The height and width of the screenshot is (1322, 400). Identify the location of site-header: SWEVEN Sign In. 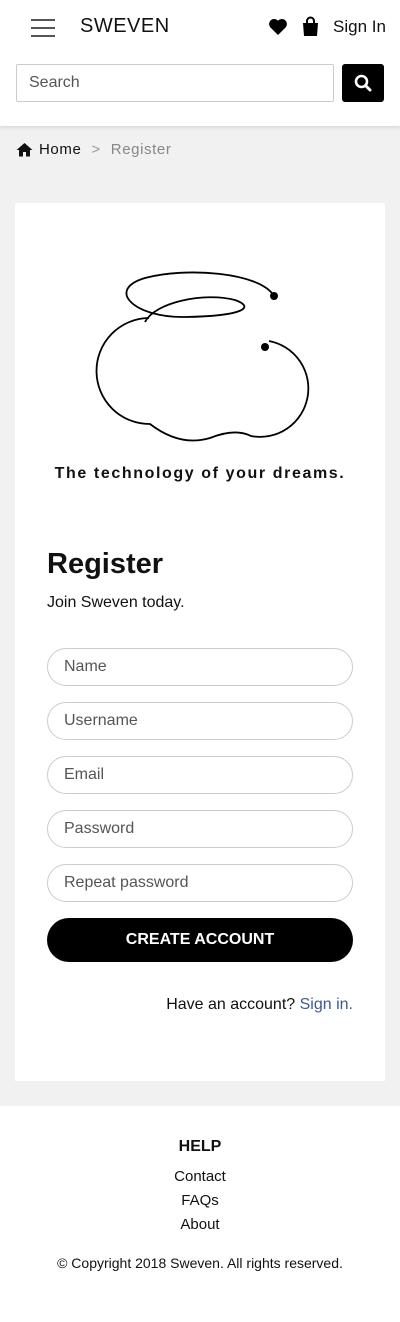
(200, 63).